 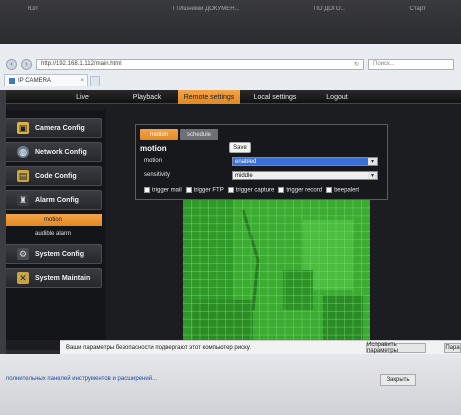 What do you see at coordinates (179, 134) in the screenshot?
I see `settings-subtabs: motion schedule` at bounding box center [179, 134].